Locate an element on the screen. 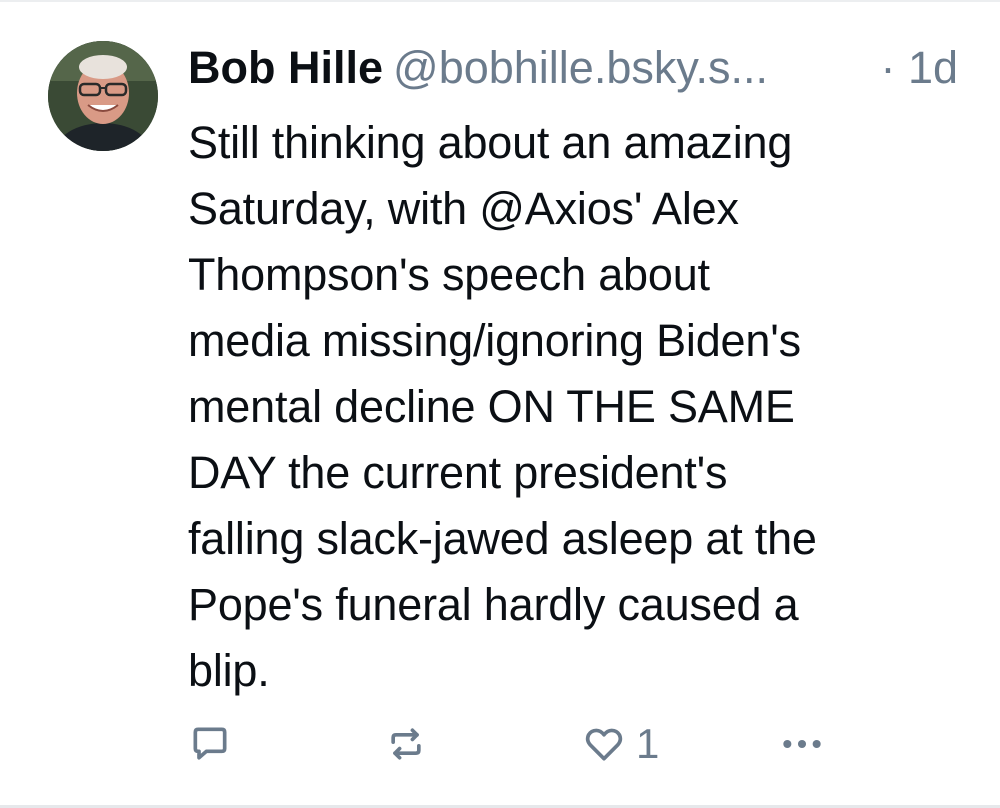  reply-button is located at coordinates (210, 744).